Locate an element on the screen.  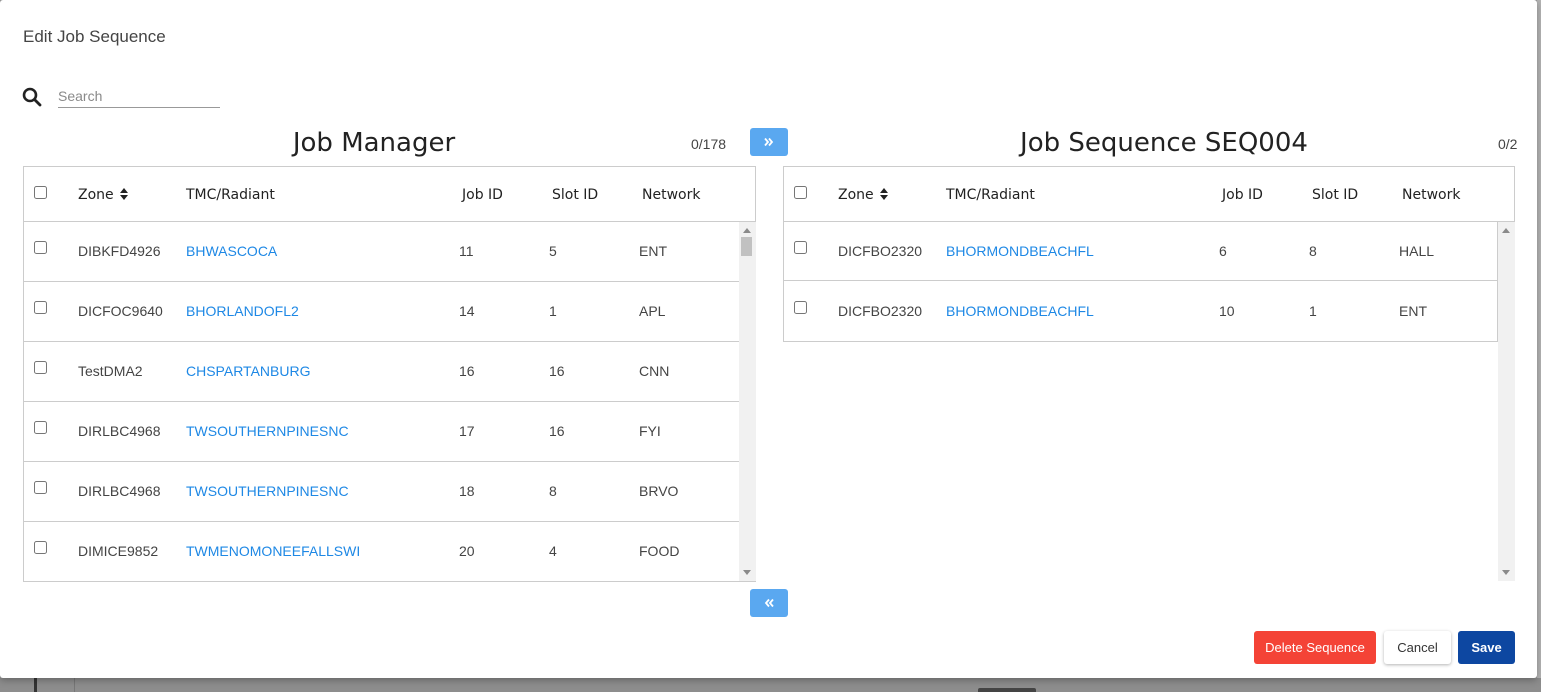
table-row: DICFBO2320 BHORMONDBEACHFL 10 1 ENT is located at coordinates (1140, 311).